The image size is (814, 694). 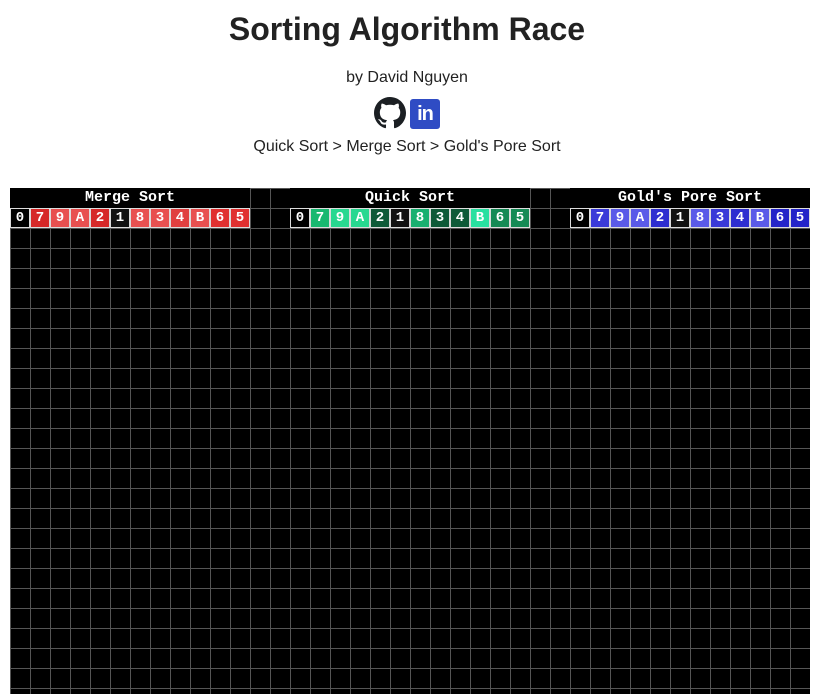 I want to click on lane-title: Gold's Pore Sort, so click(x=690, y=198).